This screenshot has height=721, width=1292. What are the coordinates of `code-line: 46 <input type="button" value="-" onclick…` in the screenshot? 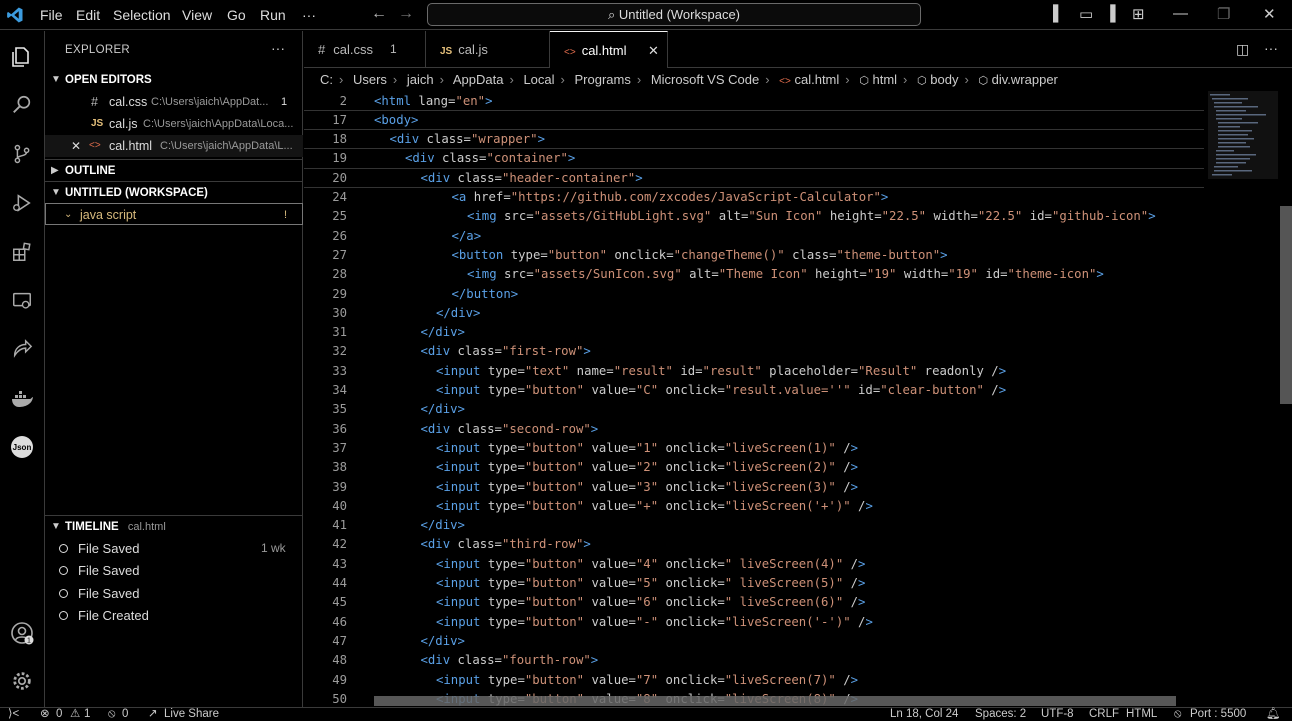 It's located at (754, 622).